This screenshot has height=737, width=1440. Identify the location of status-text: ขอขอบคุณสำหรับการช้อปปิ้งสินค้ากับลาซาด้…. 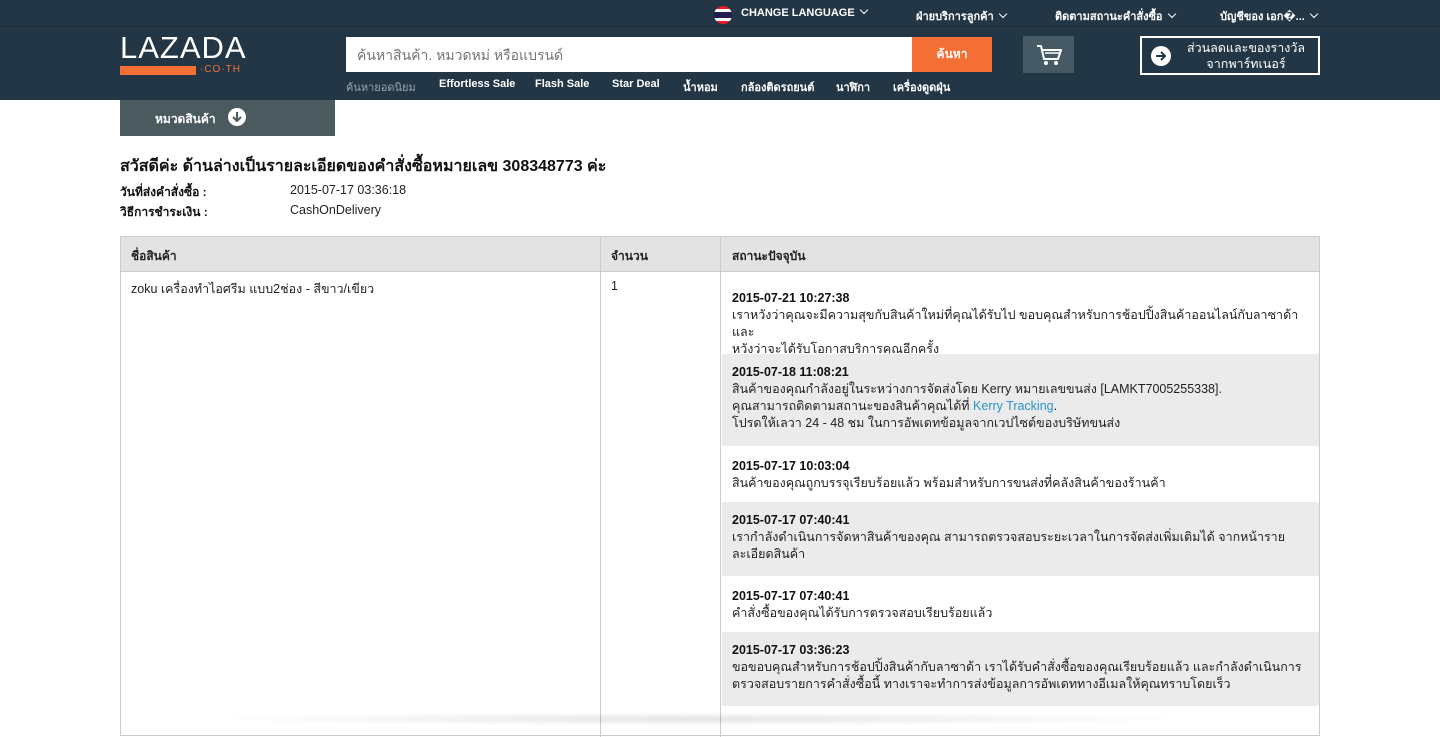
(1017, 667).